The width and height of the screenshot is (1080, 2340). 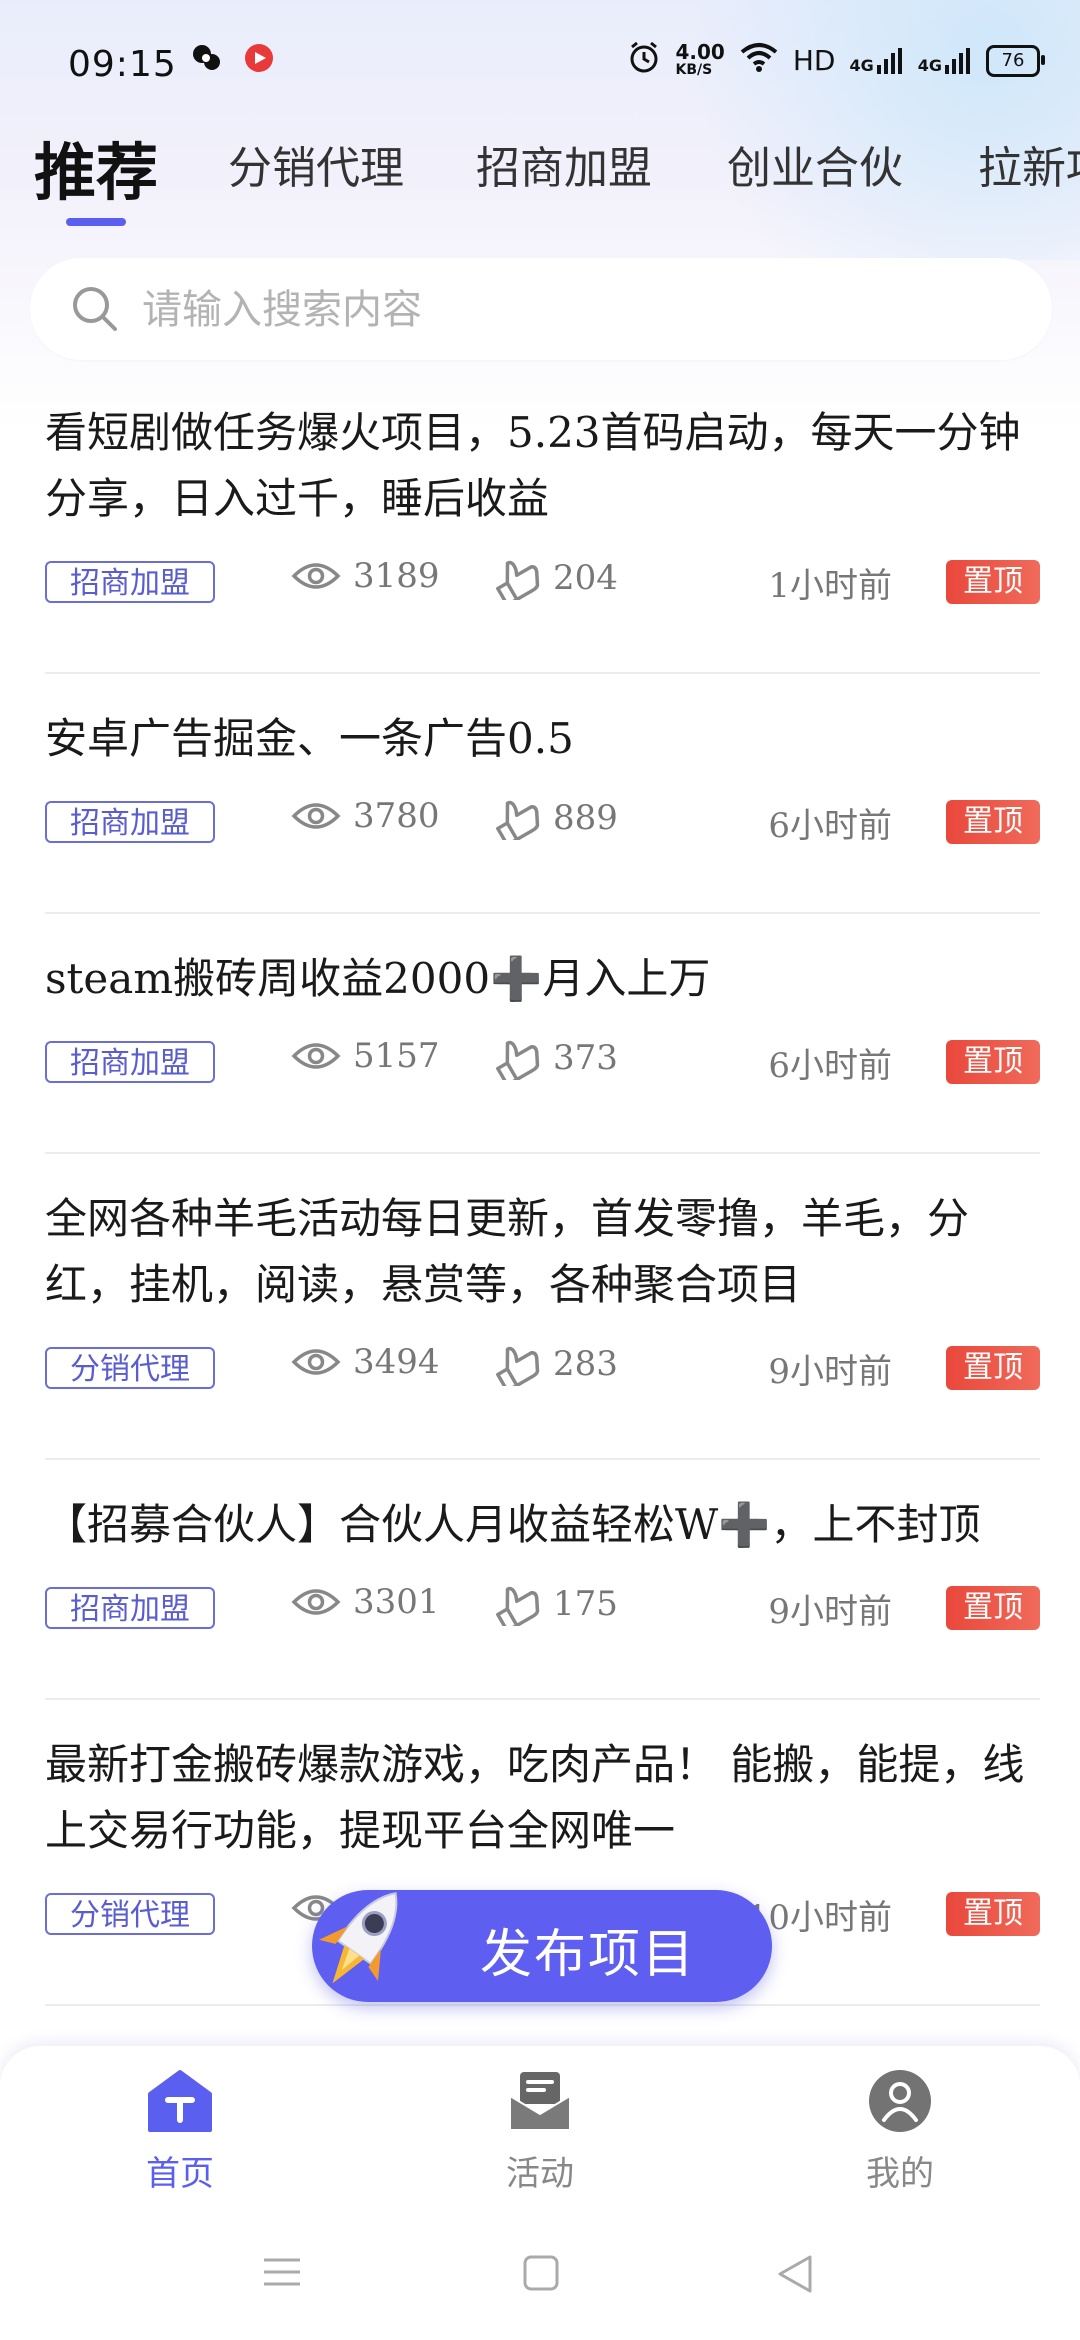 I want to click on like-count: 175, so click(x=554, y=1604).